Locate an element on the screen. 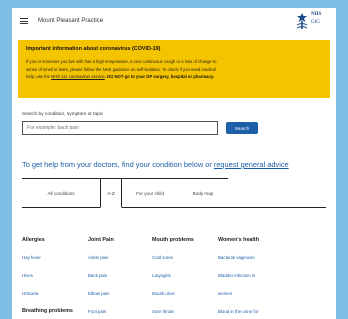  logo-text-gig: GIG is located at coordinates (315, 22).